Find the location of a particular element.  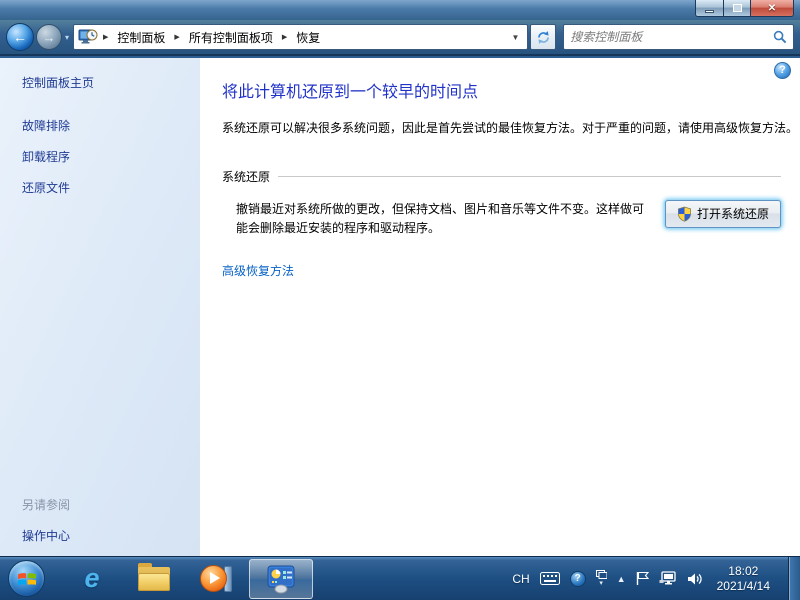

breadcrumb-control-panel: 控制面板 is located at coordinates (141, 37).